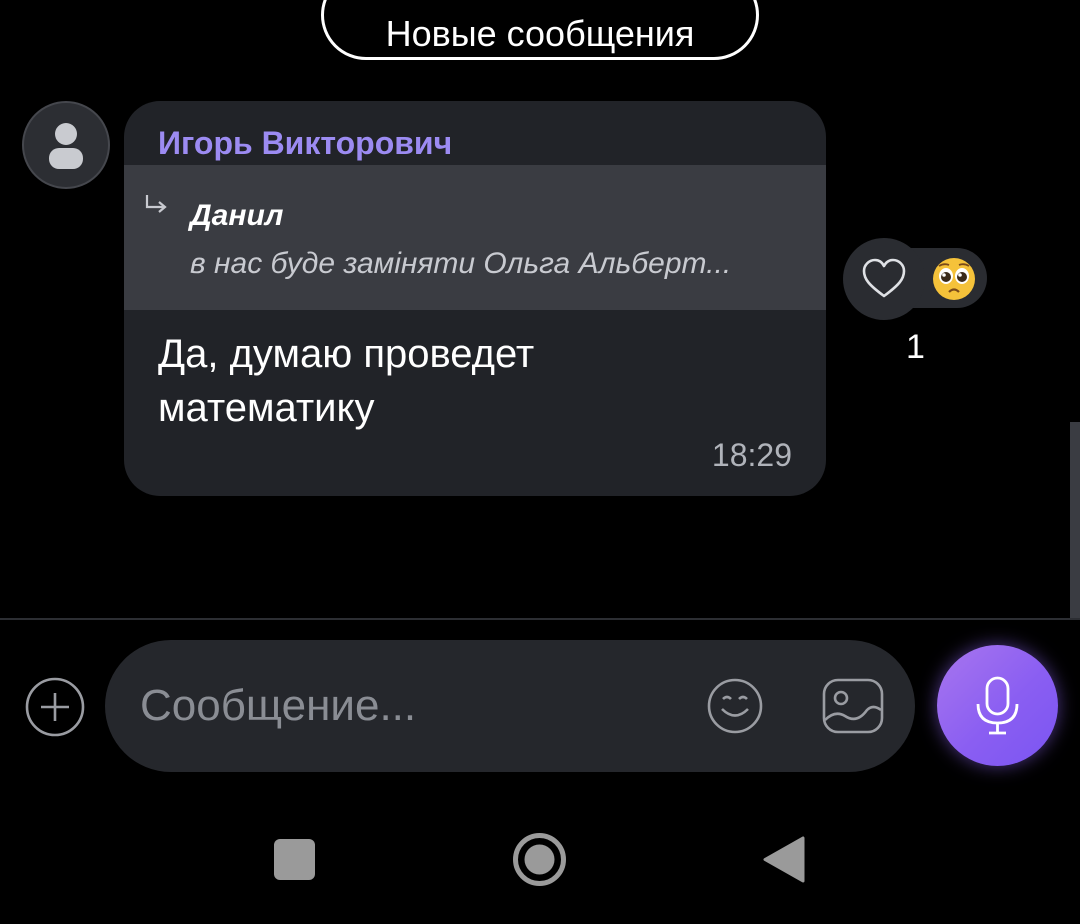  I want to click on smiley-icon, so click(735, 706).